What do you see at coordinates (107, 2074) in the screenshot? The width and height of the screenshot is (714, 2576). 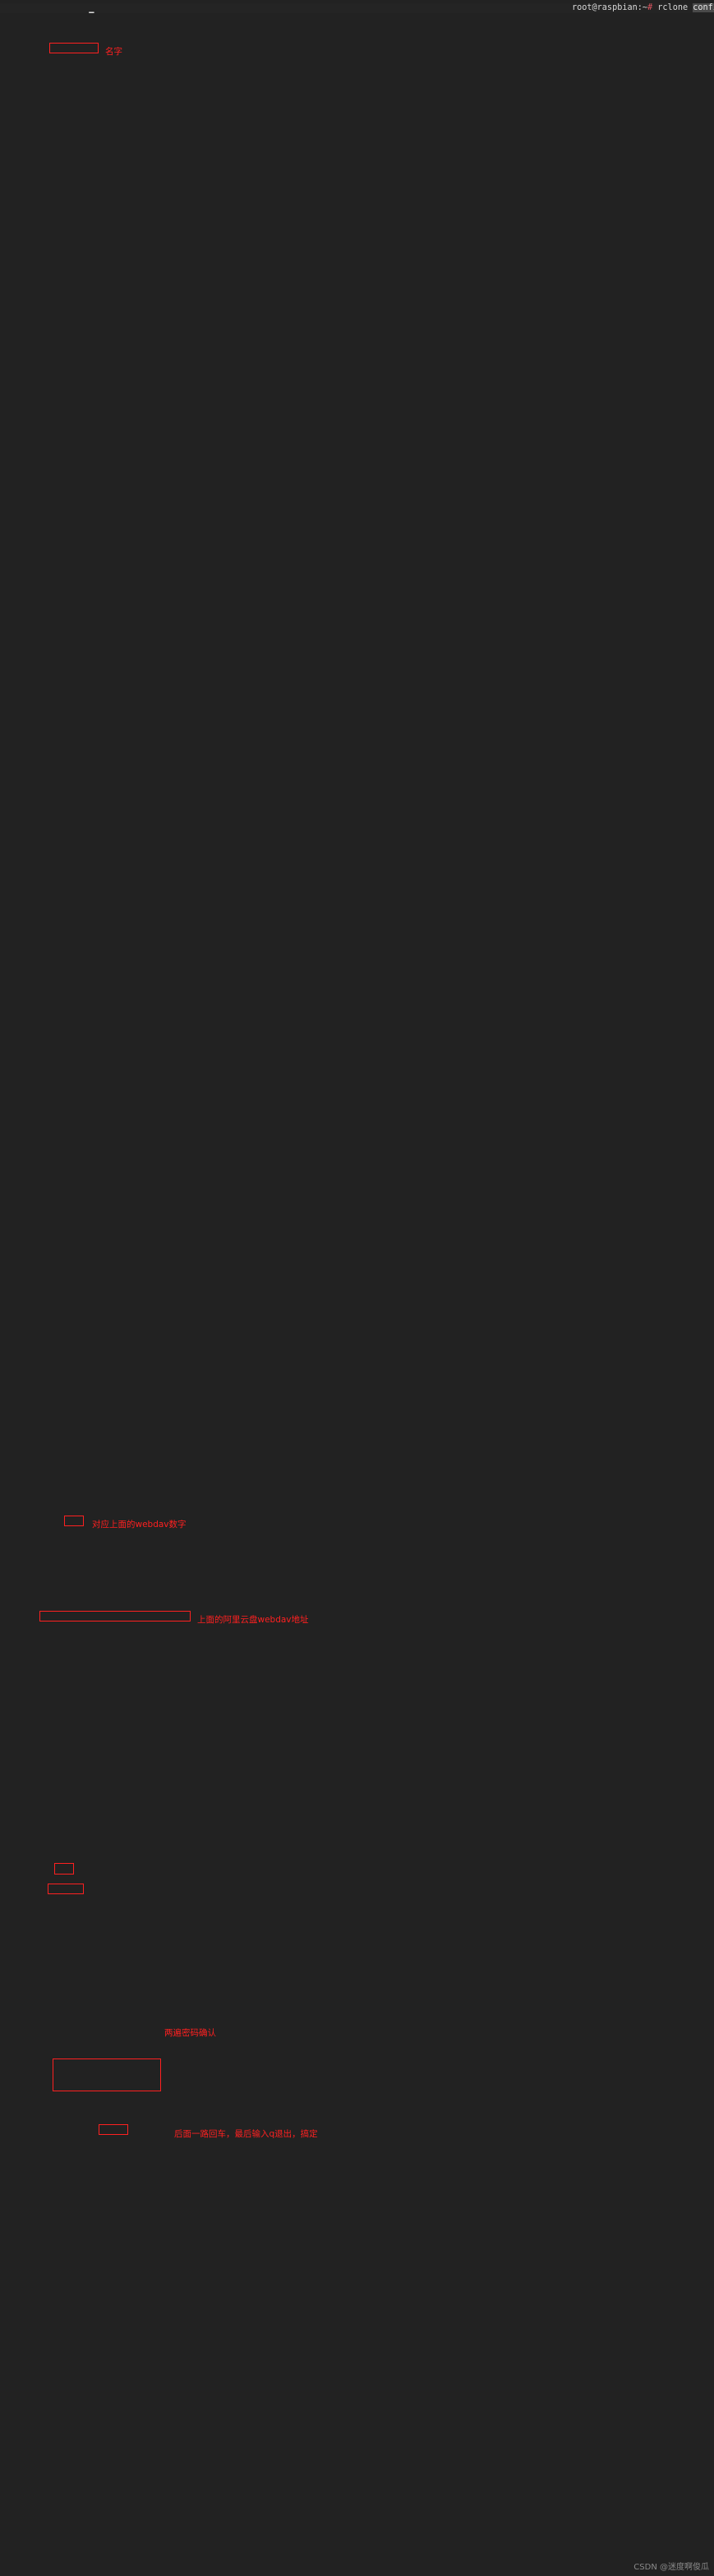 I see `password-box` at bounding box center [107, 2074].